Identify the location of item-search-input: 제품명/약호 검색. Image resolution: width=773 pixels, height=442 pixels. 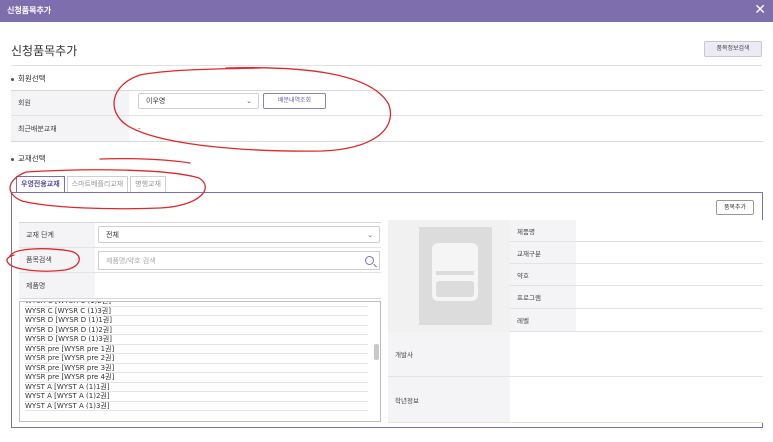
(239, 260).